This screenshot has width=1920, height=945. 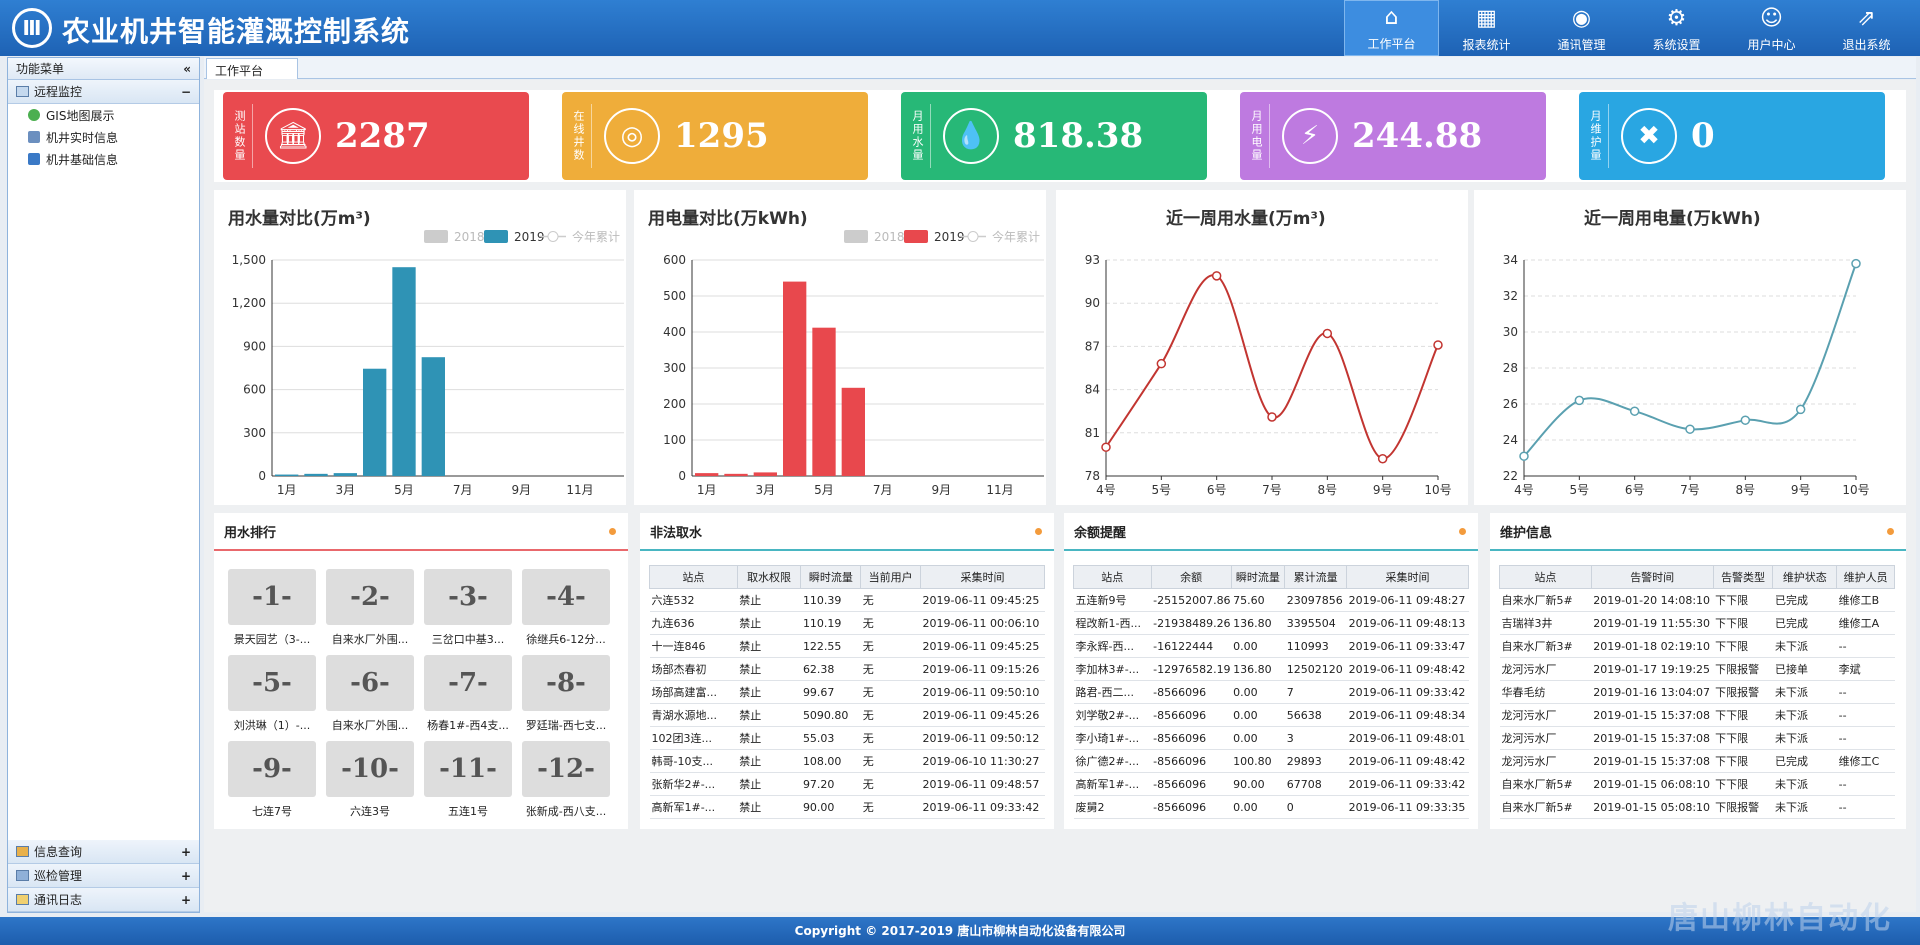 What do you see at coordinates (103, 852) in the screenshot?
I see `sidebar-group-info-query: 信息查询 +` at bounding box center [103, 852].